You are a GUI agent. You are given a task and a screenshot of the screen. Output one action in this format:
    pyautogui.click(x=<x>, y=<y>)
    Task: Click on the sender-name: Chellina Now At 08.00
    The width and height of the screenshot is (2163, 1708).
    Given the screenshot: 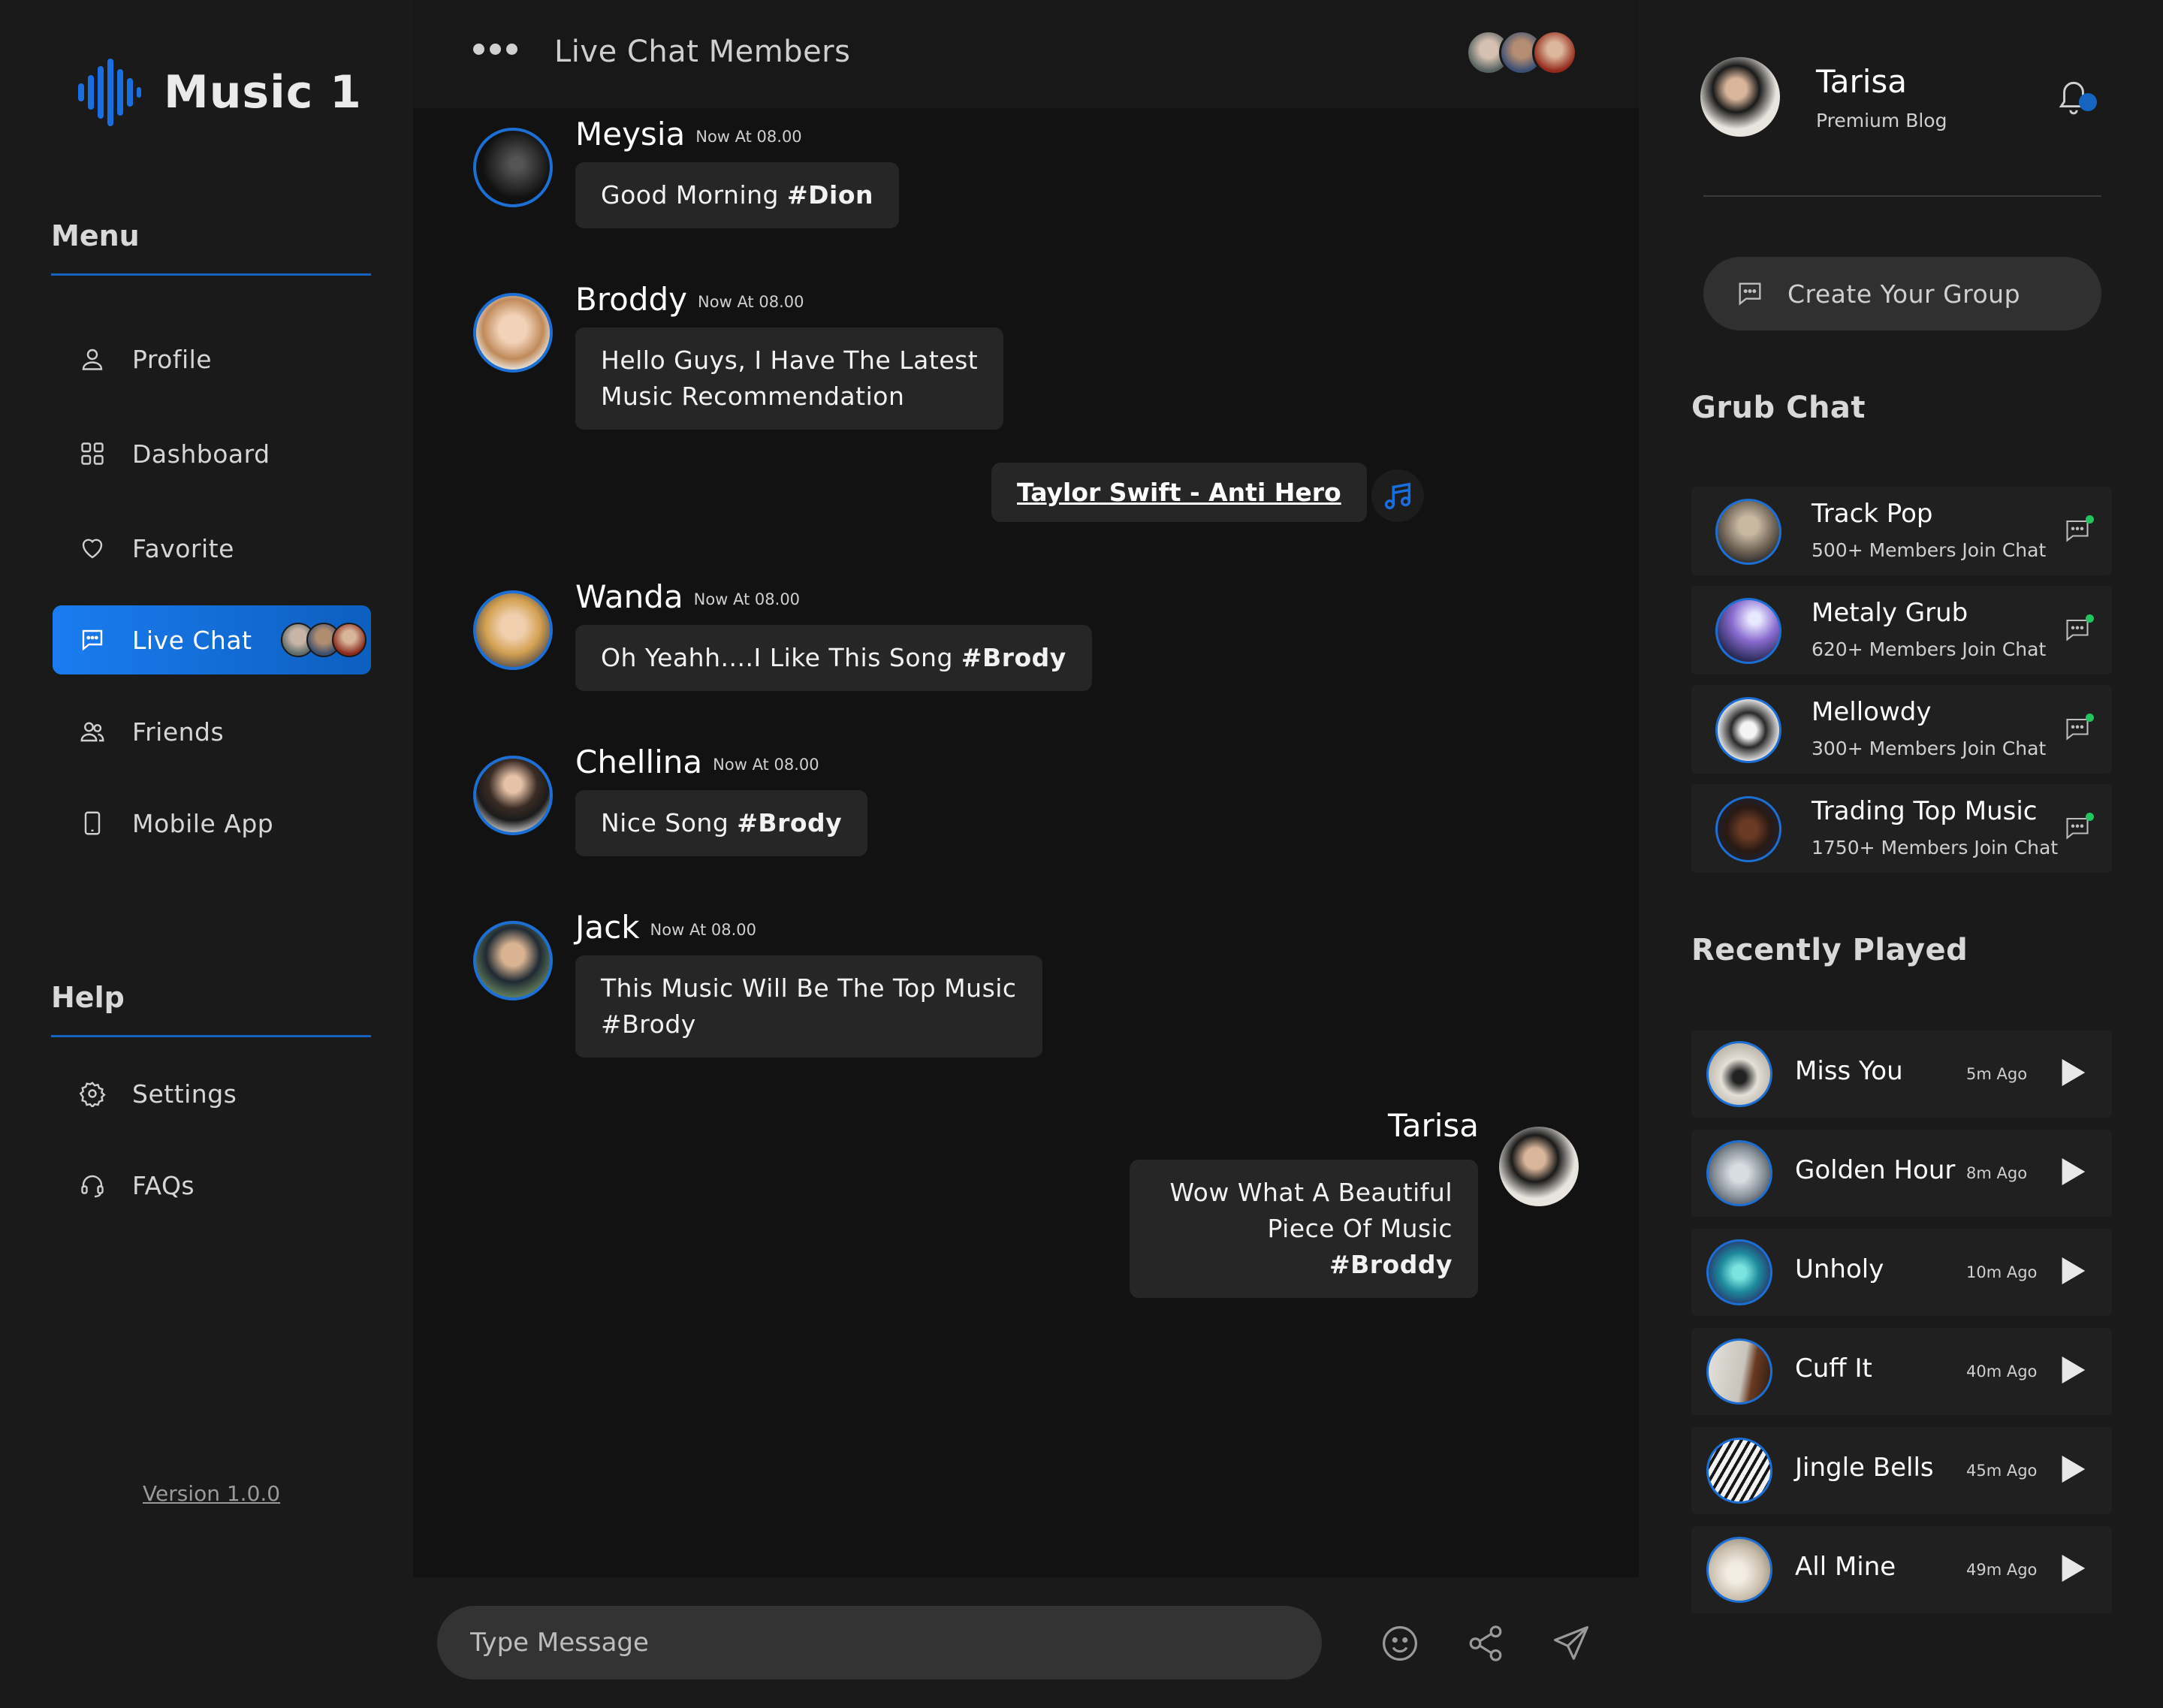 What is the action you would take?
    pyautogui.click(x=697, y=762)
    